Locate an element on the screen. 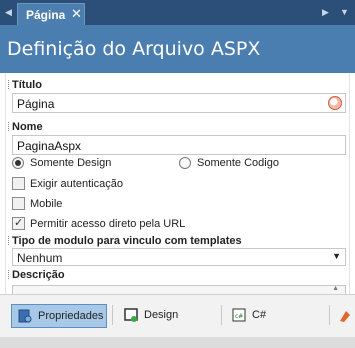 The height and width of the screenshot is (348, 355). design-label: Design is located at coordinates (161, 315).